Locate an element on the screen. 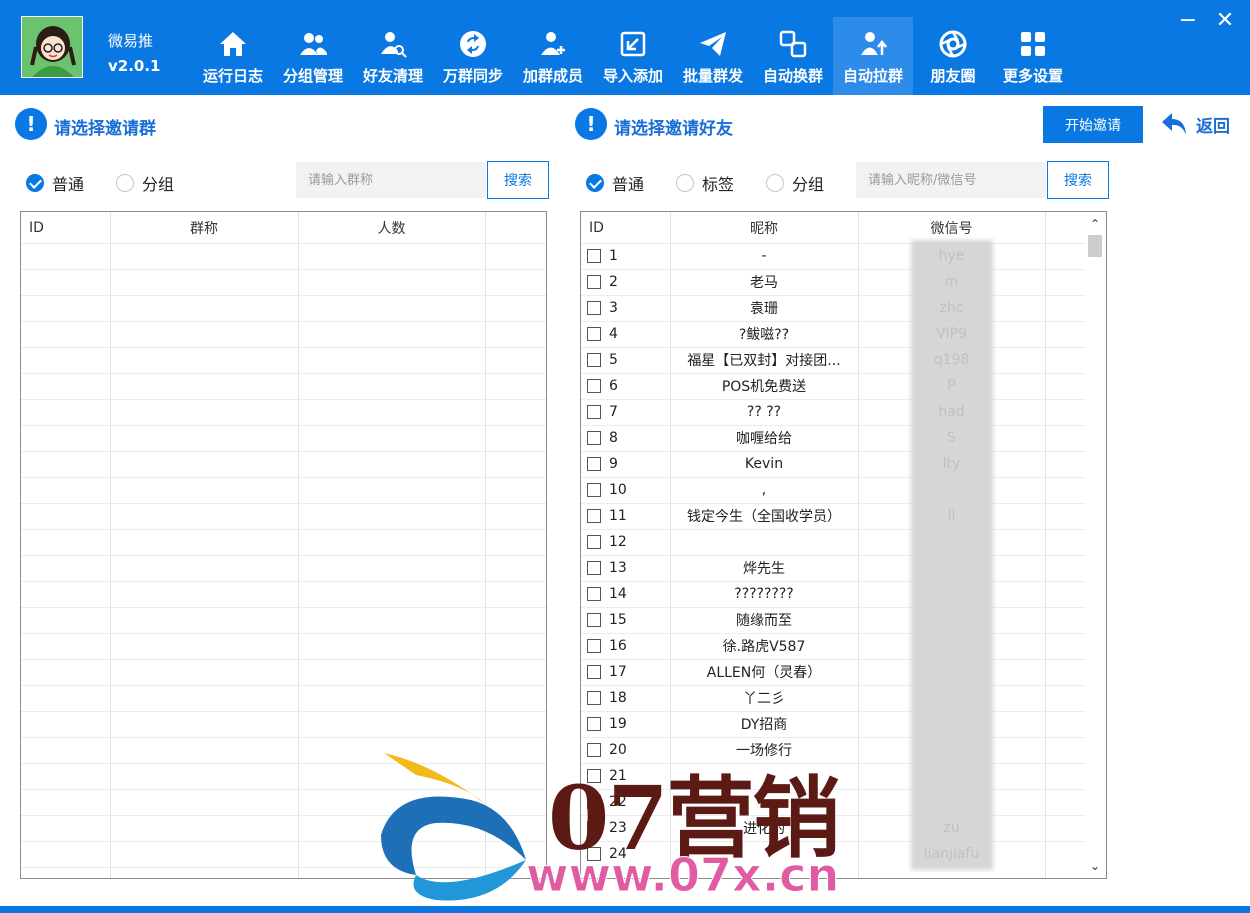 This screenshot has width=1250, height=913. nav-auto-pull-group: 自动拉群 is located at coordinates (873, 56).